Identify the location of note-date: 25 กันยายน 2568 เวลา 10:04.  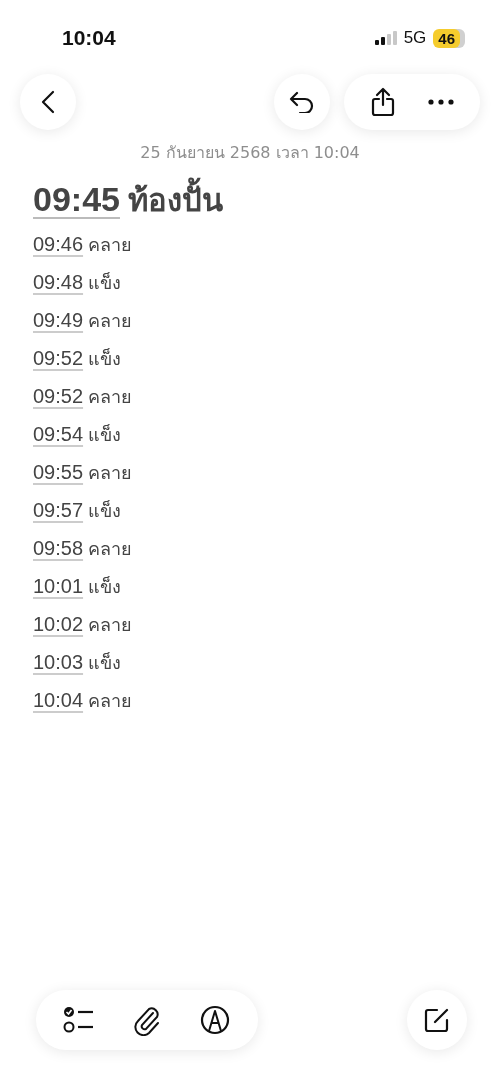
(250, 153).